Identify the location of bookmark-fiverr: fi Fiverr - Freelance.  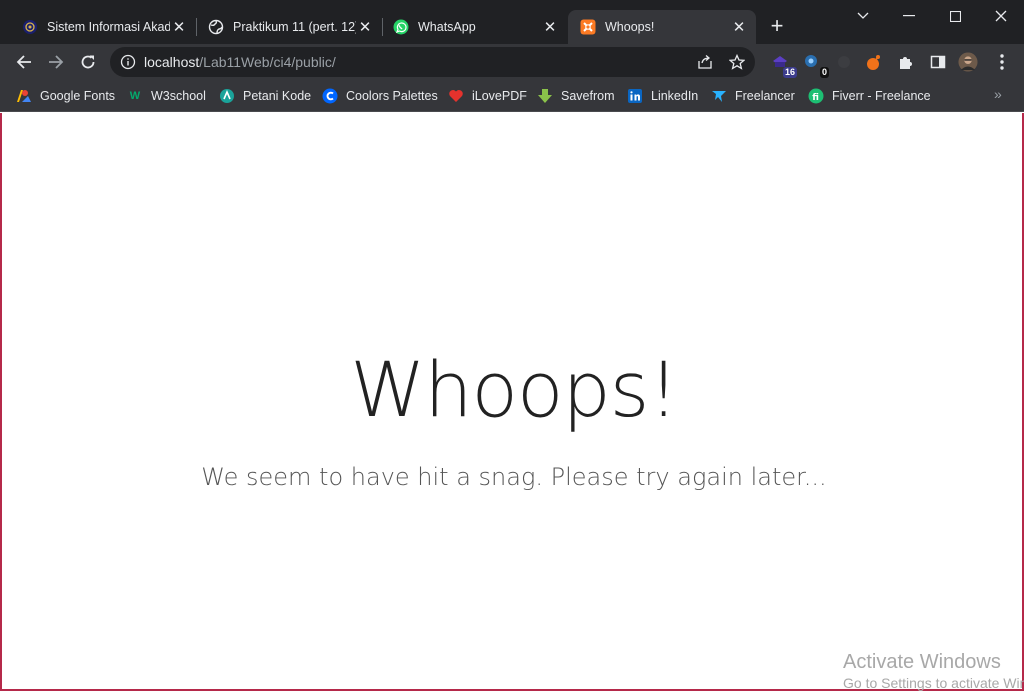
(869, 96).